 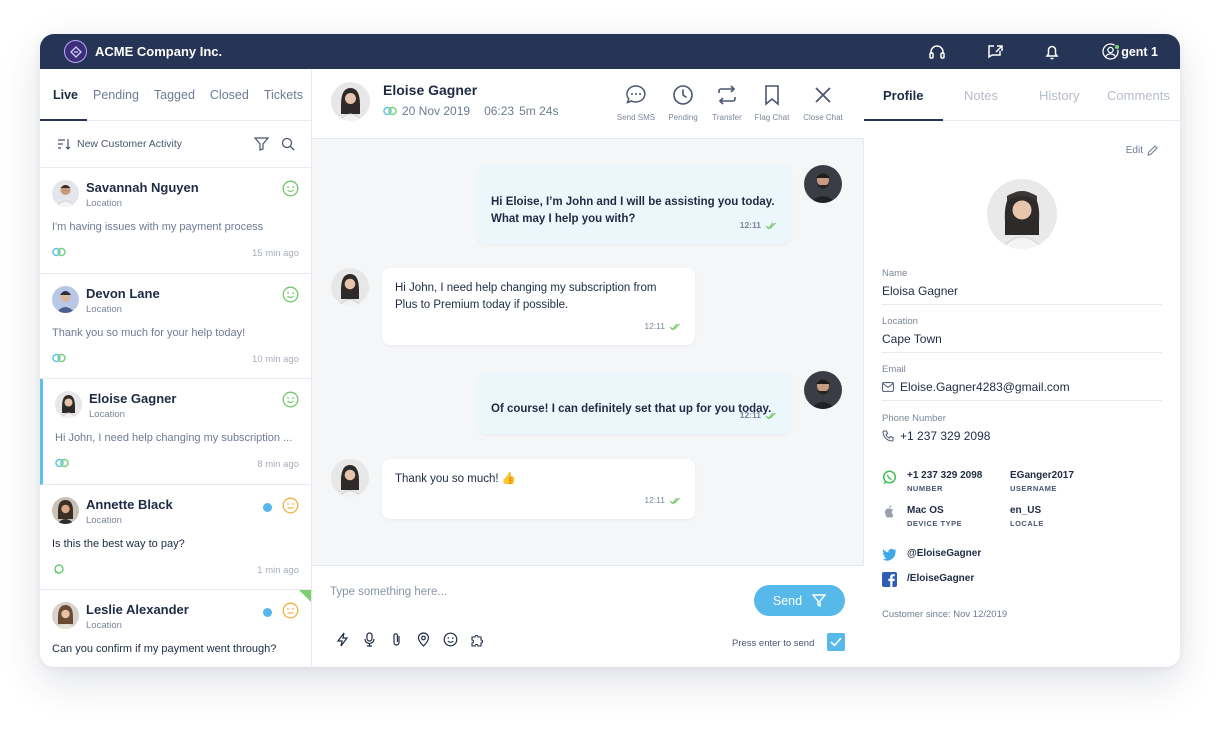 What do you see at coordinates (945, 475) in the screenshot?
I see `whatsapp-number: +1 237 329 2098` at bounding box center [945, 475].